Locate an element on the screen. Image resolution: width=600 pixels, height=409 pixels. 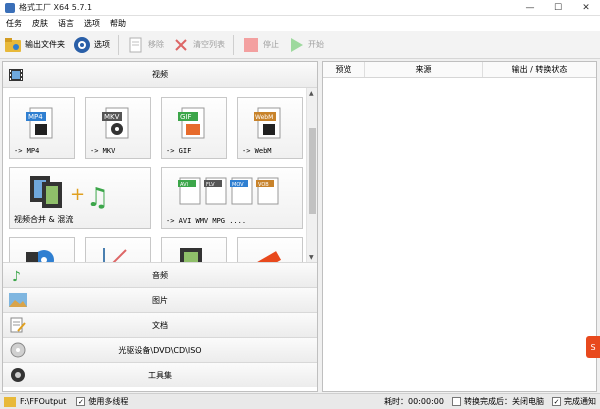
output-folder-button: 输出文件夹 is located at coordinates (34, 45).